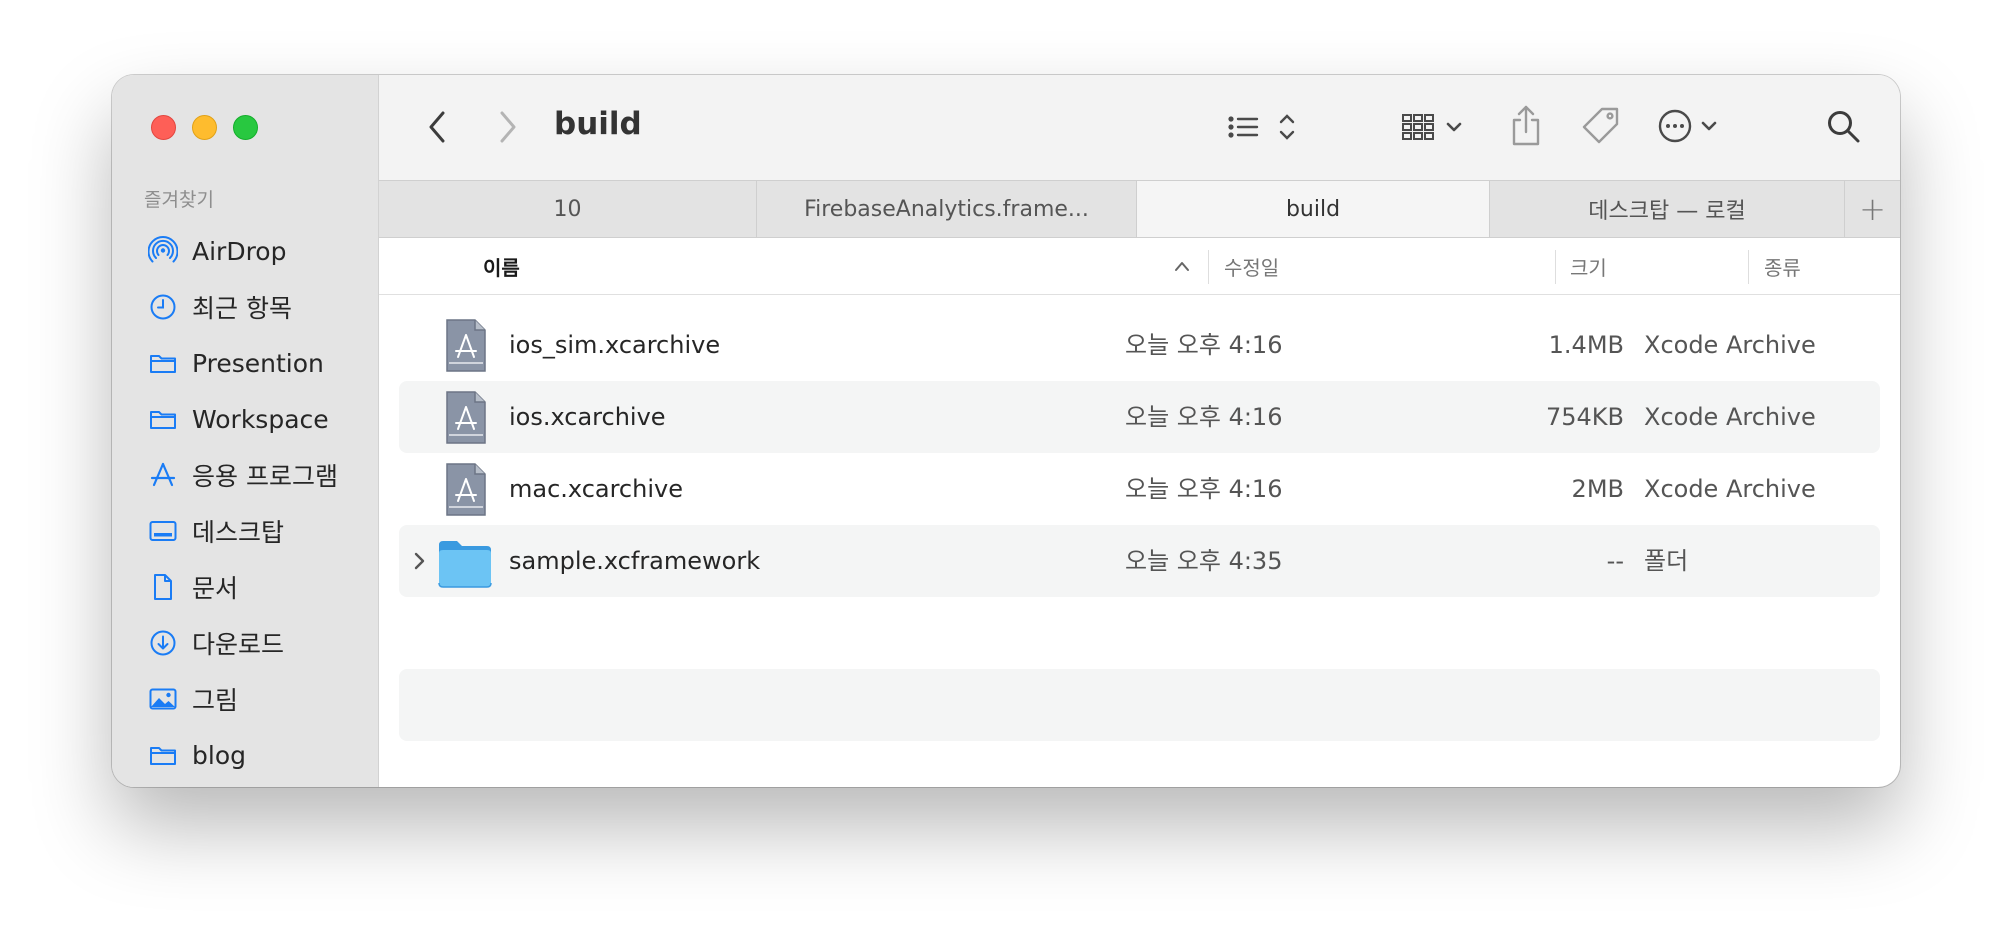  What do you see at coordinates (179, 200) in the screenshot?
I see `sidebar-heading-favorites: 즐겨찾기` at bounding box center [179, 200].